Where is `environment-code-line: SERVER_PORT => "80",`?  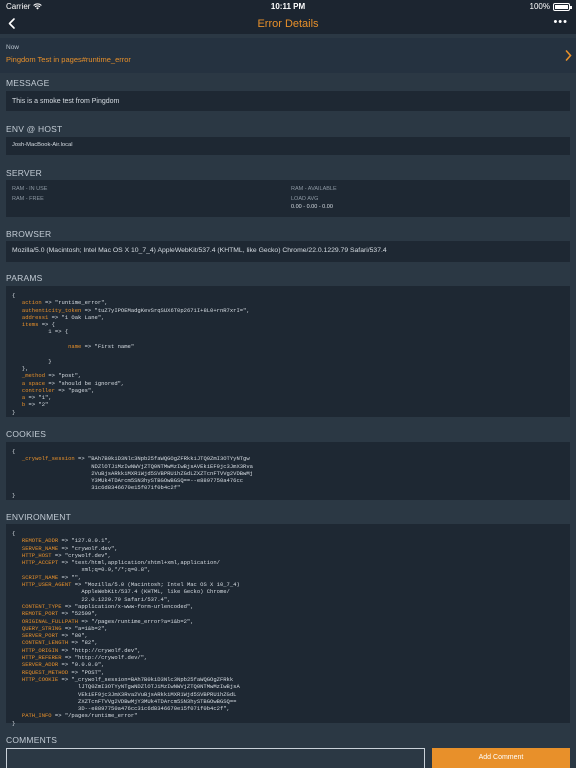
environment-code-line: SERVER_PORT => "80", is located at coordinates (54, 636).